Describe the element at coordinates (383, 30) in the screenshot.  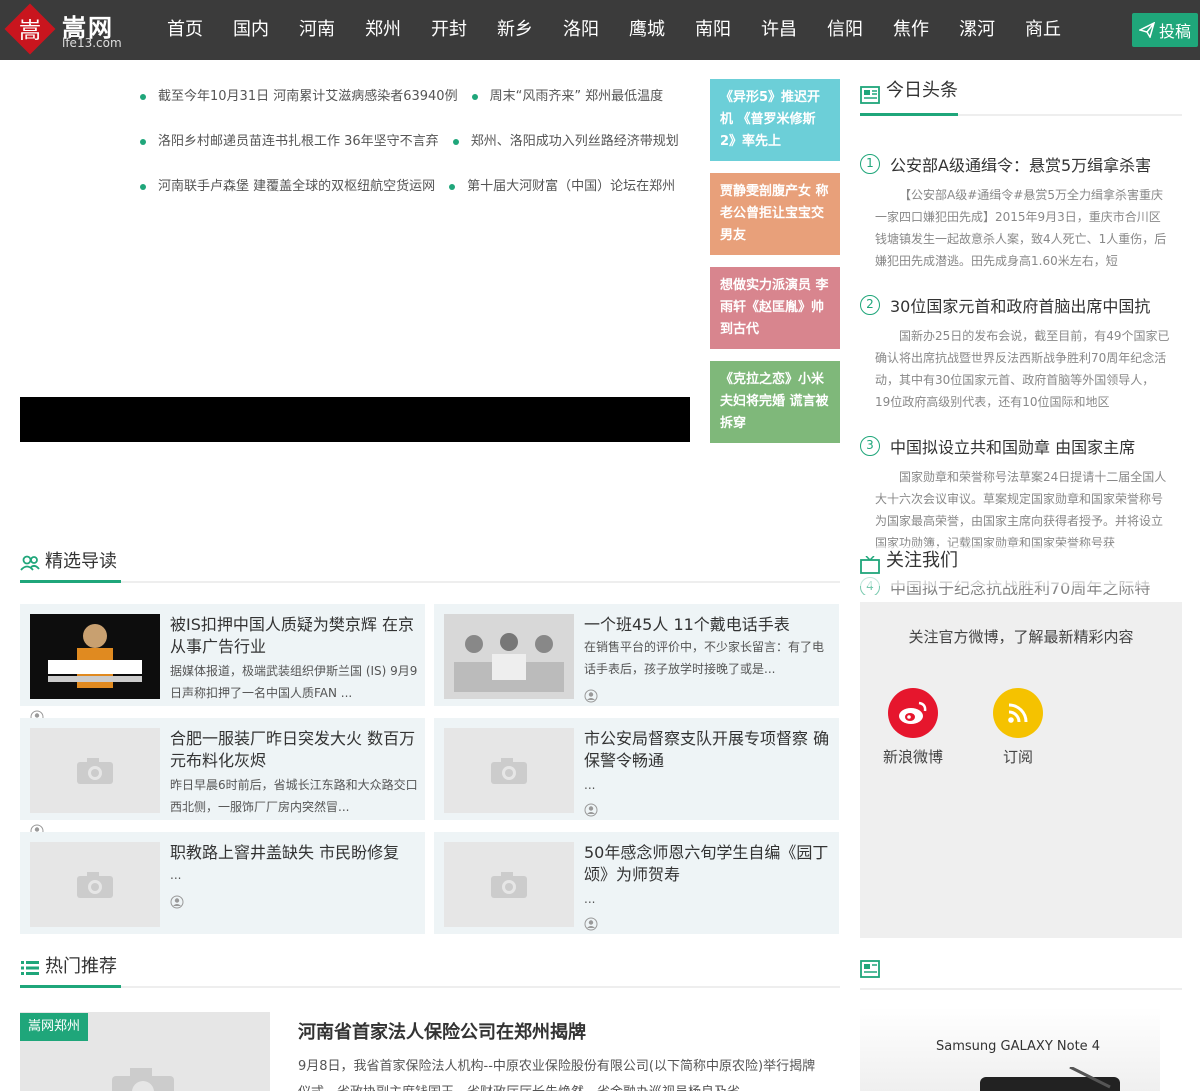
I see `nav-item-zhengzhou: 郑州` at that location.